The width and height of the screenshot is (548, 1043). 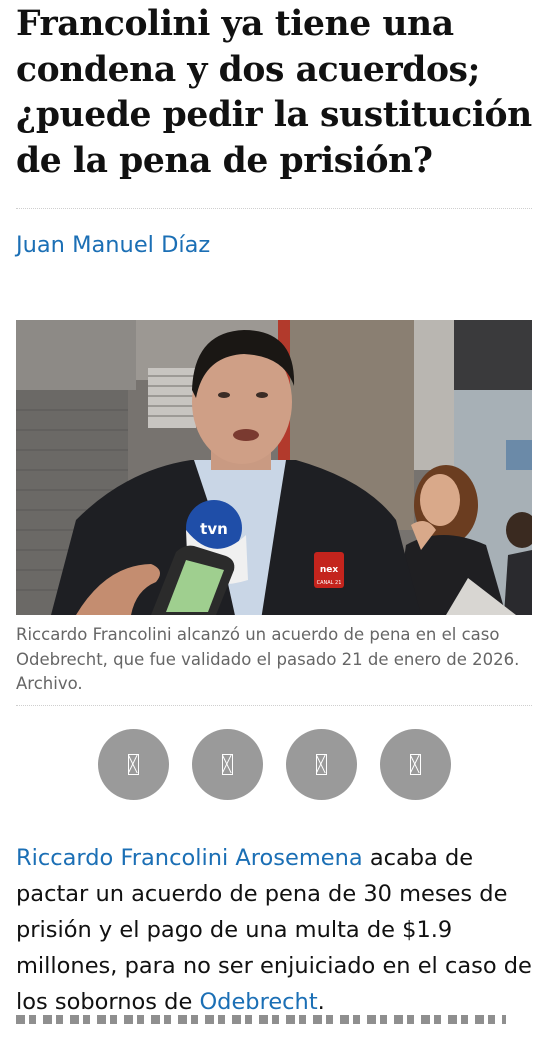 I want to click on odebrecht-link: Odebrecht, so click(x=258, y=1002).